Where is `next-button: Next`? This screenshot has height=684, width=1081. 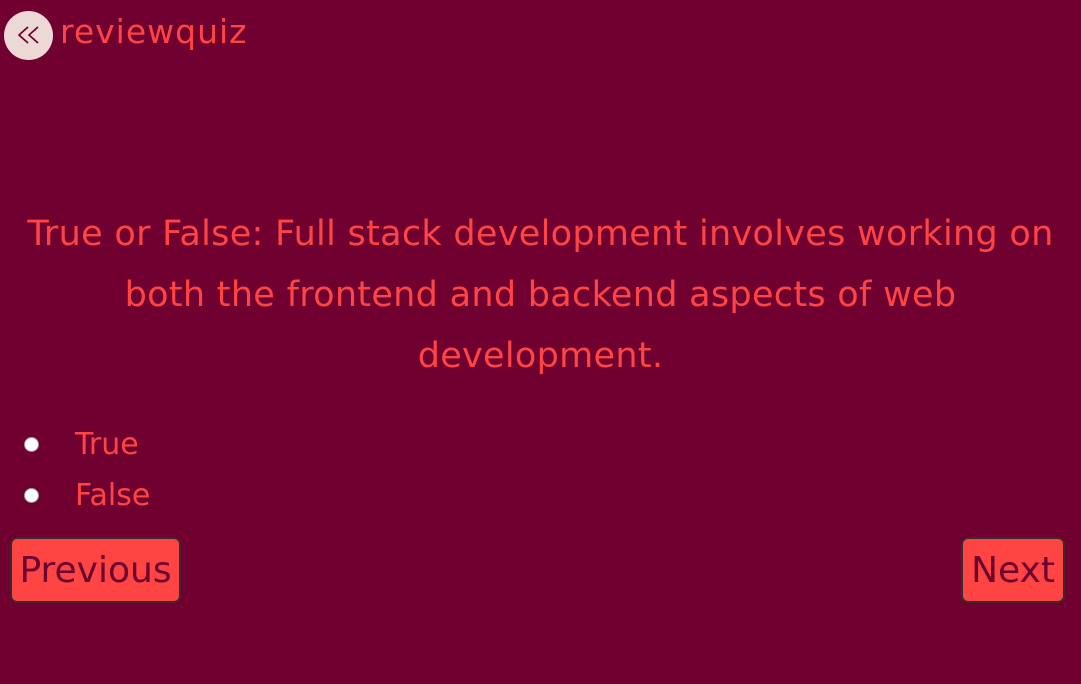 next-button: Next is located at coordinates (1013, 570).